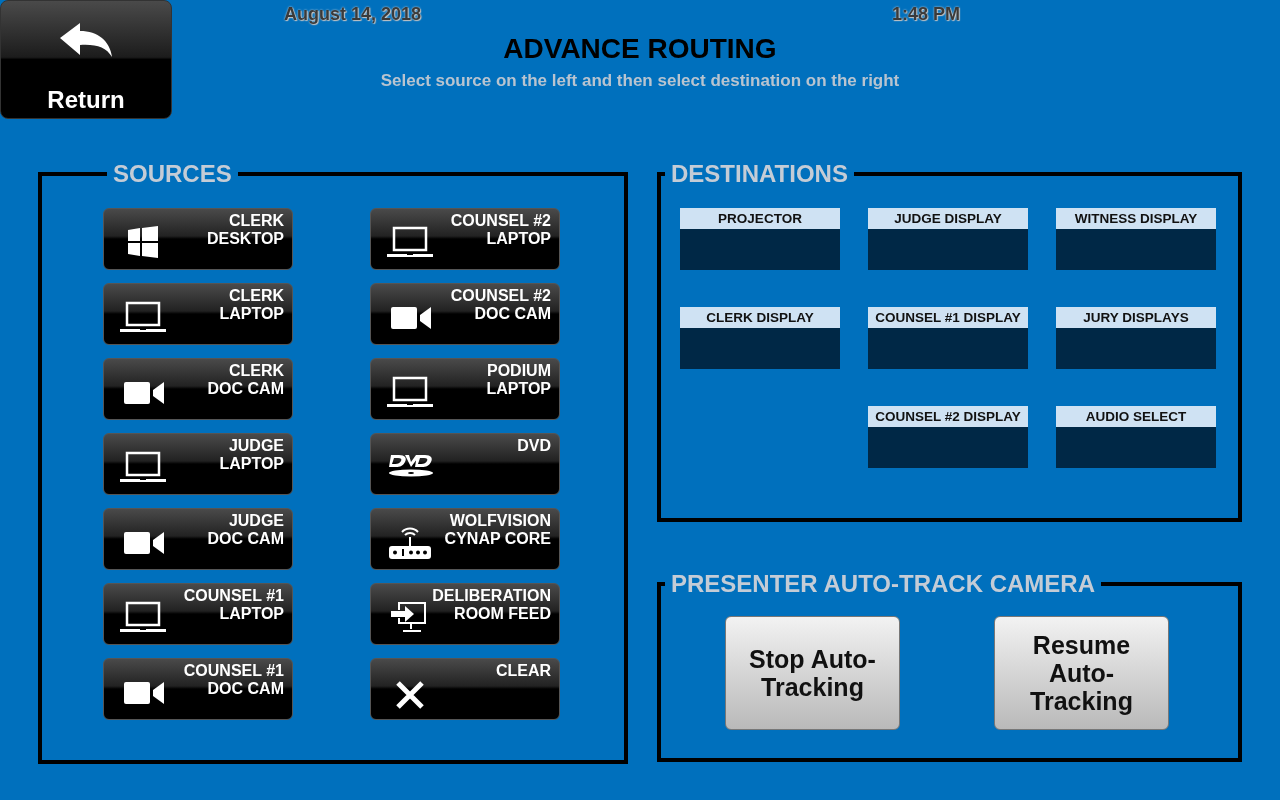 This screenshot has width=1280, height=800. I want to click on time-label: 1:48 PM, so click(925, 14).